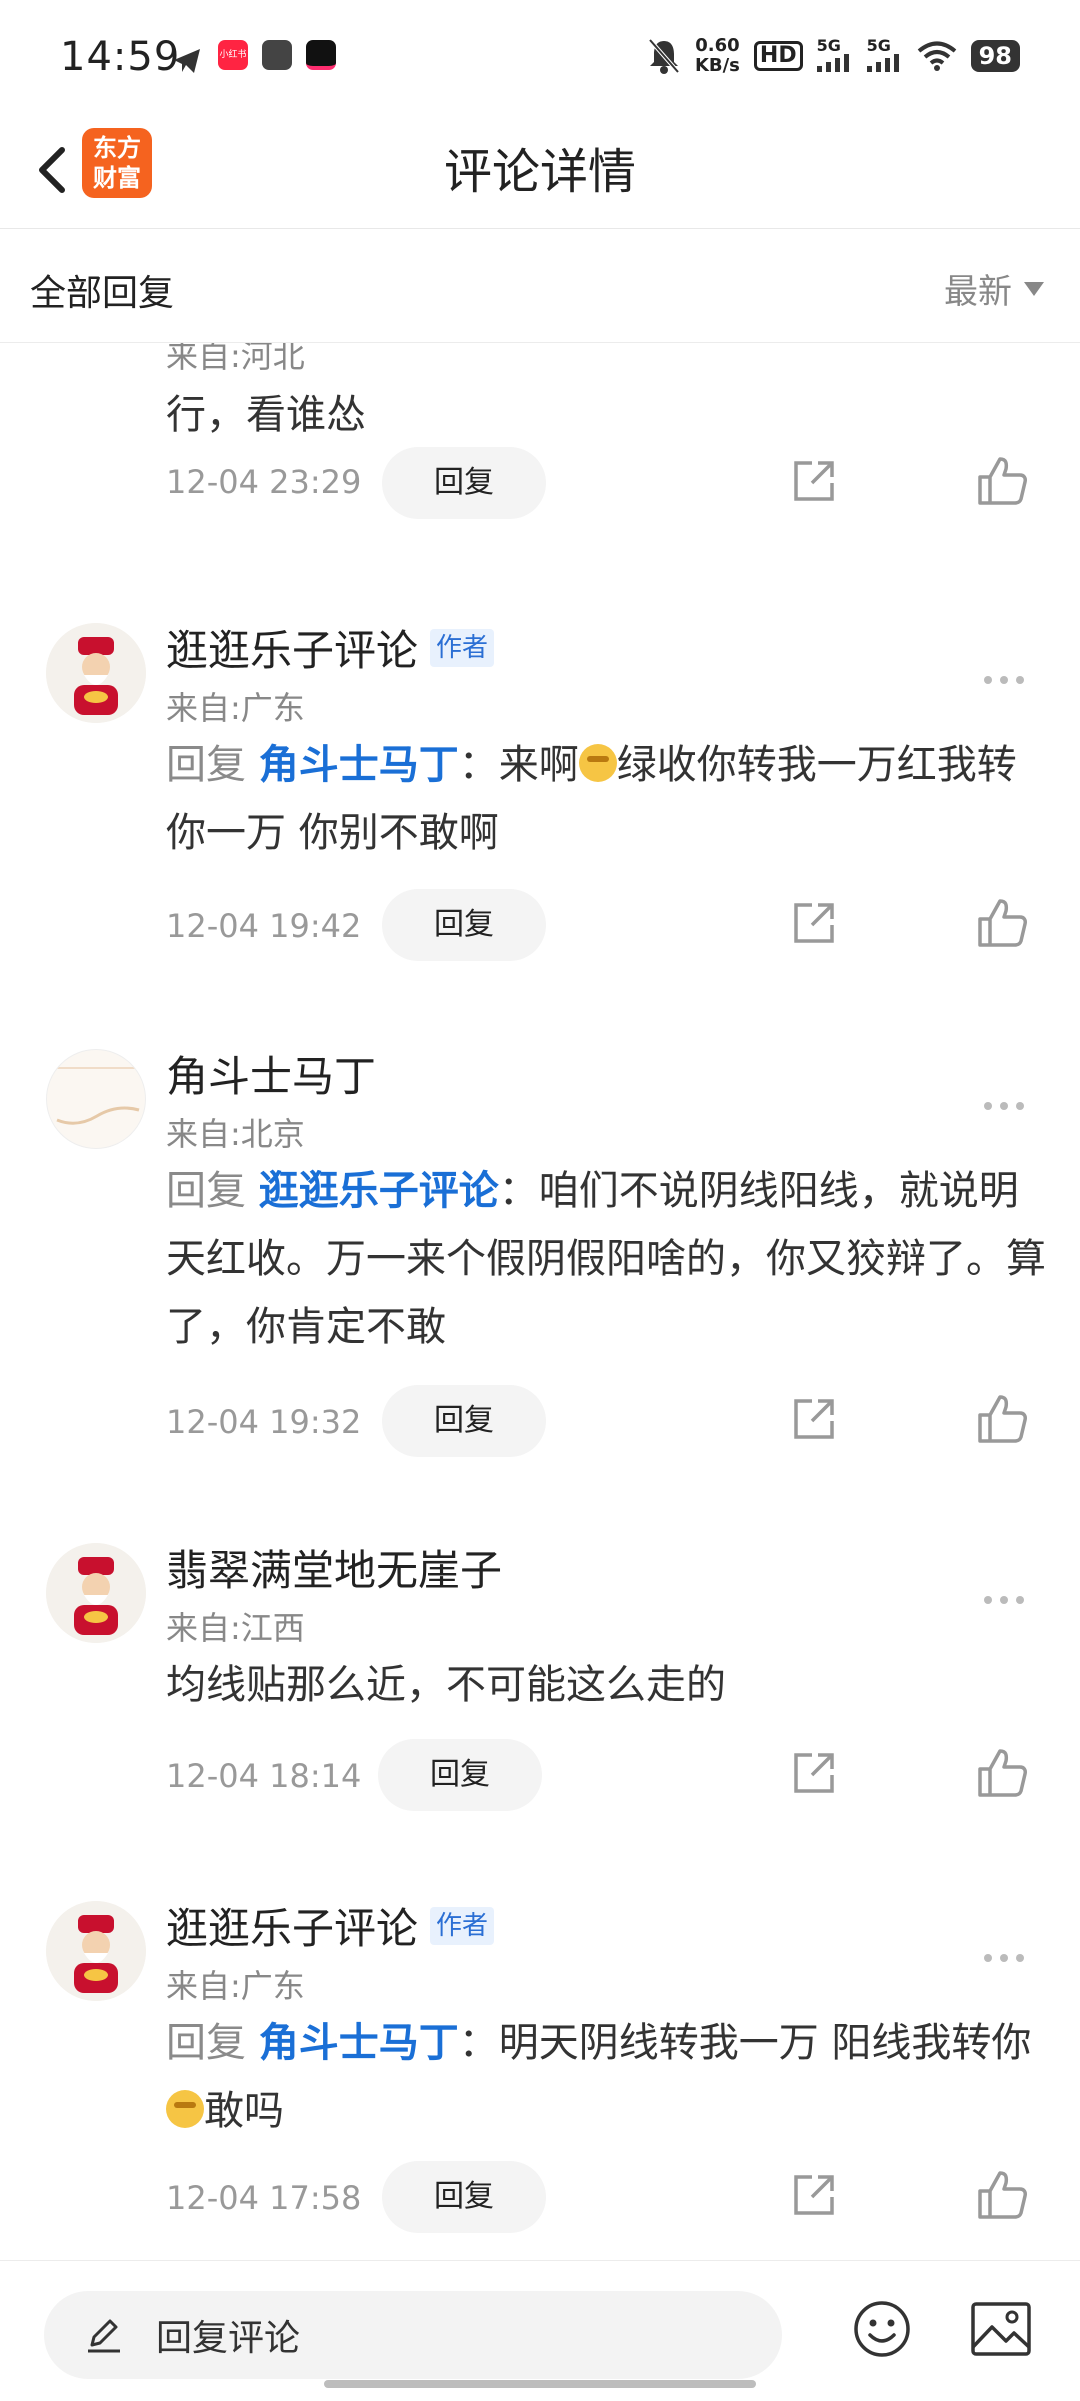 This screenshot has height=2401, width=1080. Describe the element at coordinates (745, 2043) in the screenshot. I see `comment-text-a: ：明天阴线转我一万 阳线我转你` at that location.